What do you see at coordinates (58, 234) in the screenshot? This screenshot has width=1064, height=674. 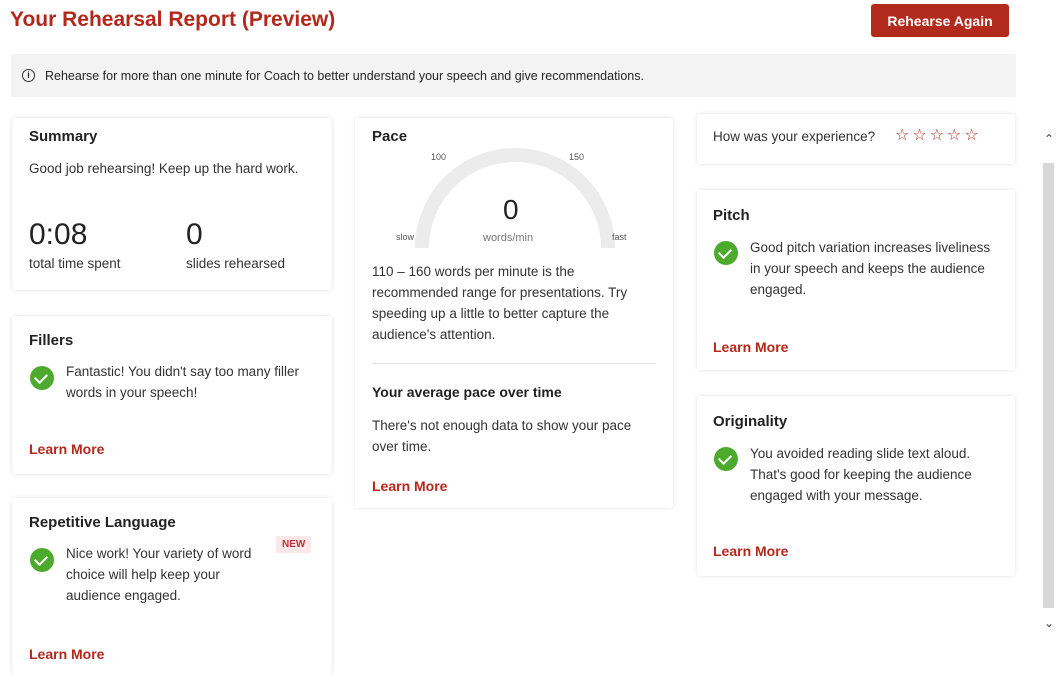 I see `time-spent-value: 0:08` at bounding box center [58, 234].